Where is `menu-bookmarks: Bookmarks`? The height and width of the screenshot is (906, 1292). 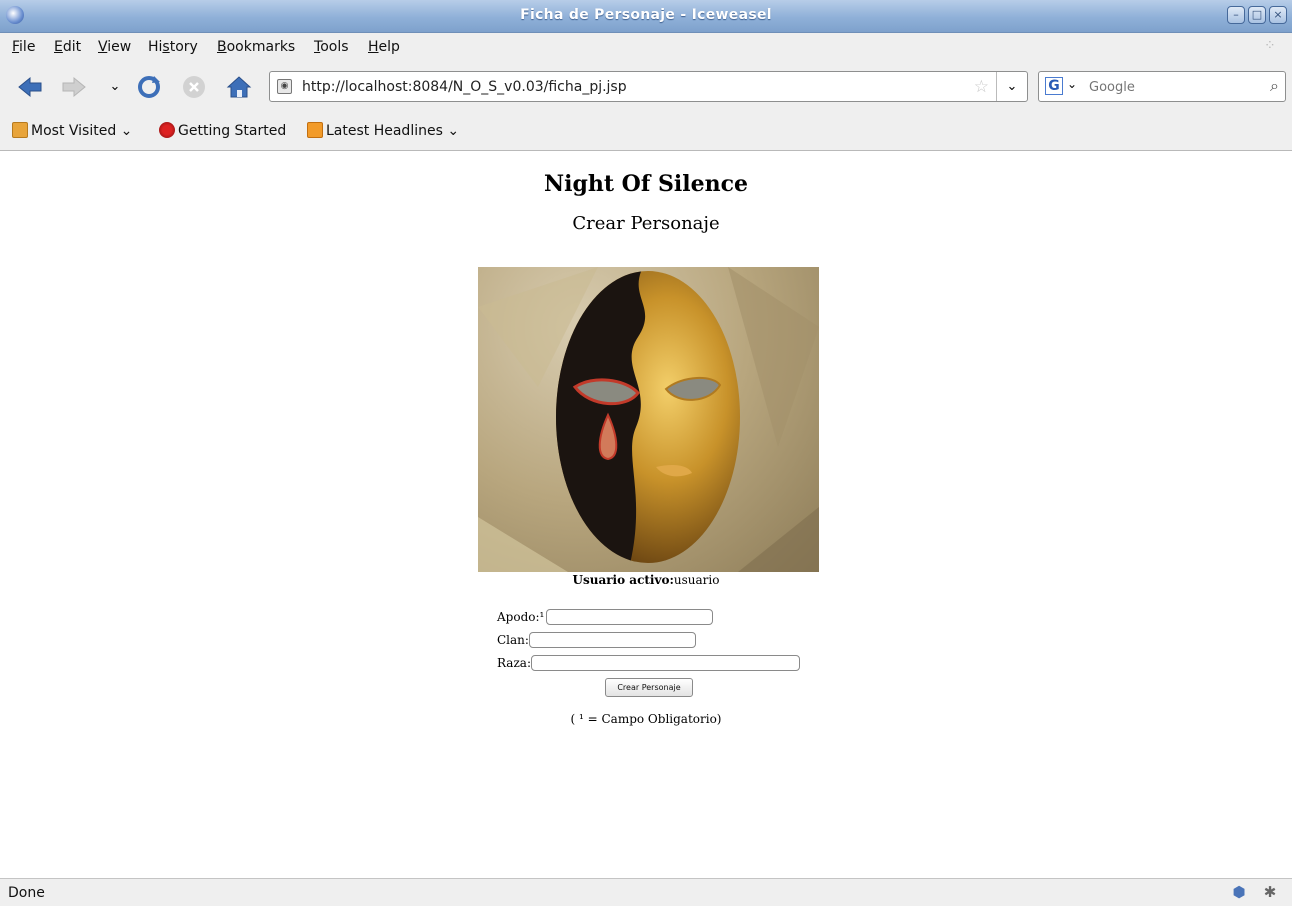 menu-bookmarks: Bookmarks is located at coordinates (256, 47).